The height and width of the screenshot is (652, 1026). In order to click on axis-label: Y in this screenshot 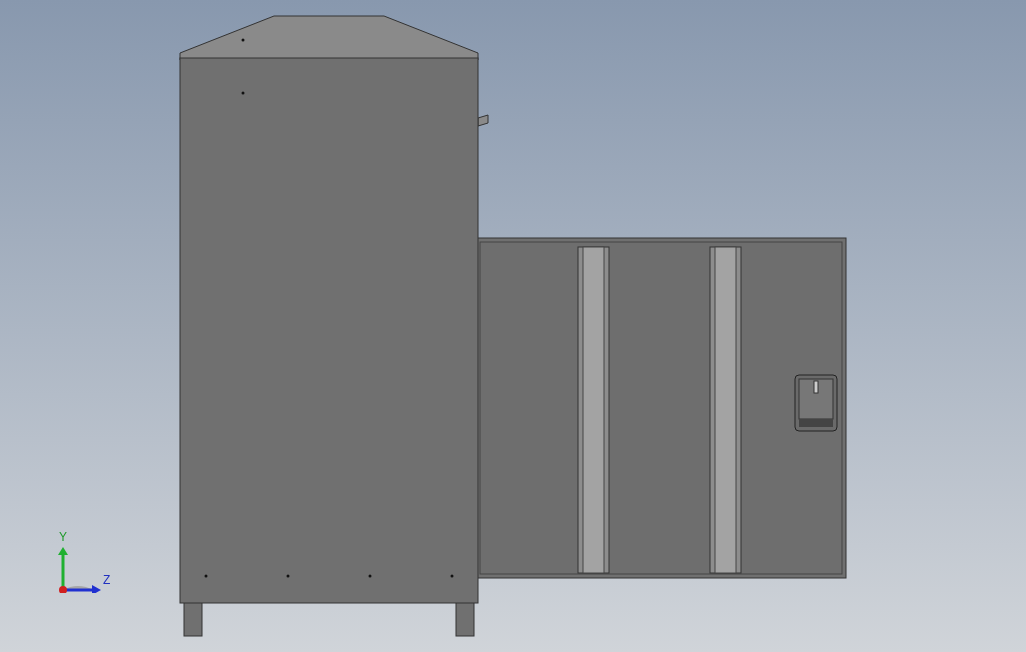, I will do `click(63, 537)`.